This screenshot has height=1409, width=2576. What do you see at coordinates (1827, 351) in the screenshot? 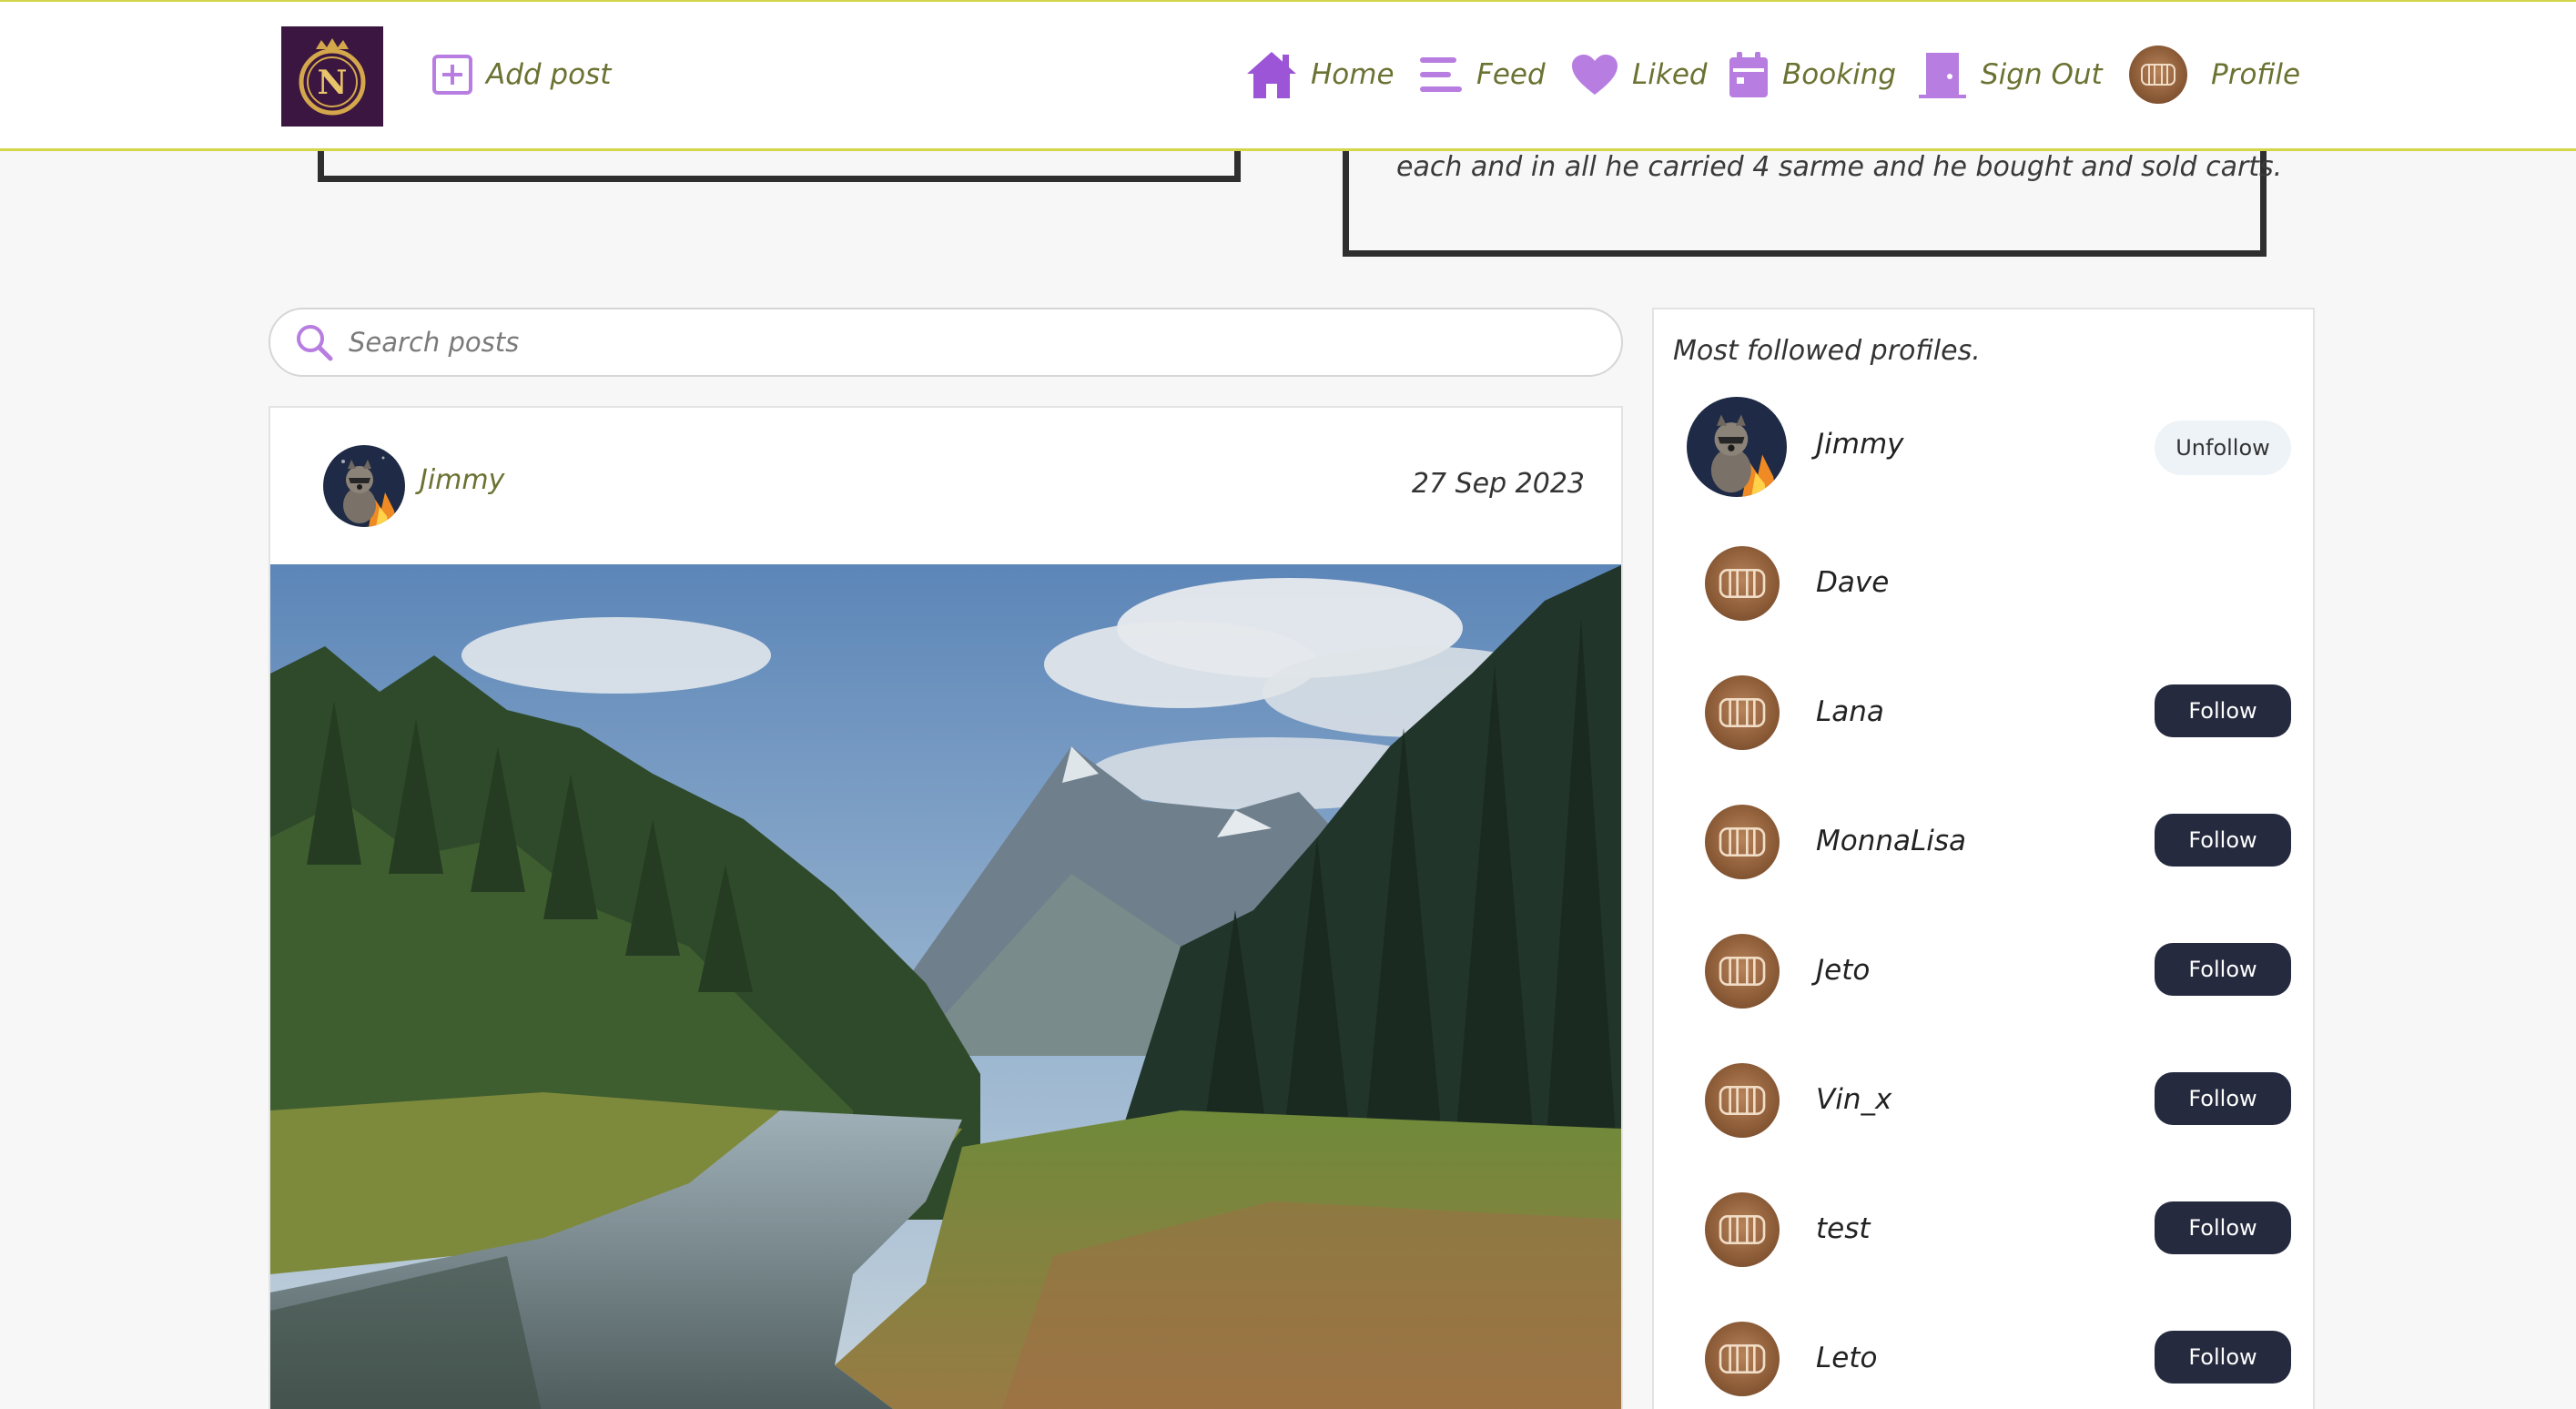
I see `sidebar-title: Most followed profiles.` at bounding box center [1827, 351].